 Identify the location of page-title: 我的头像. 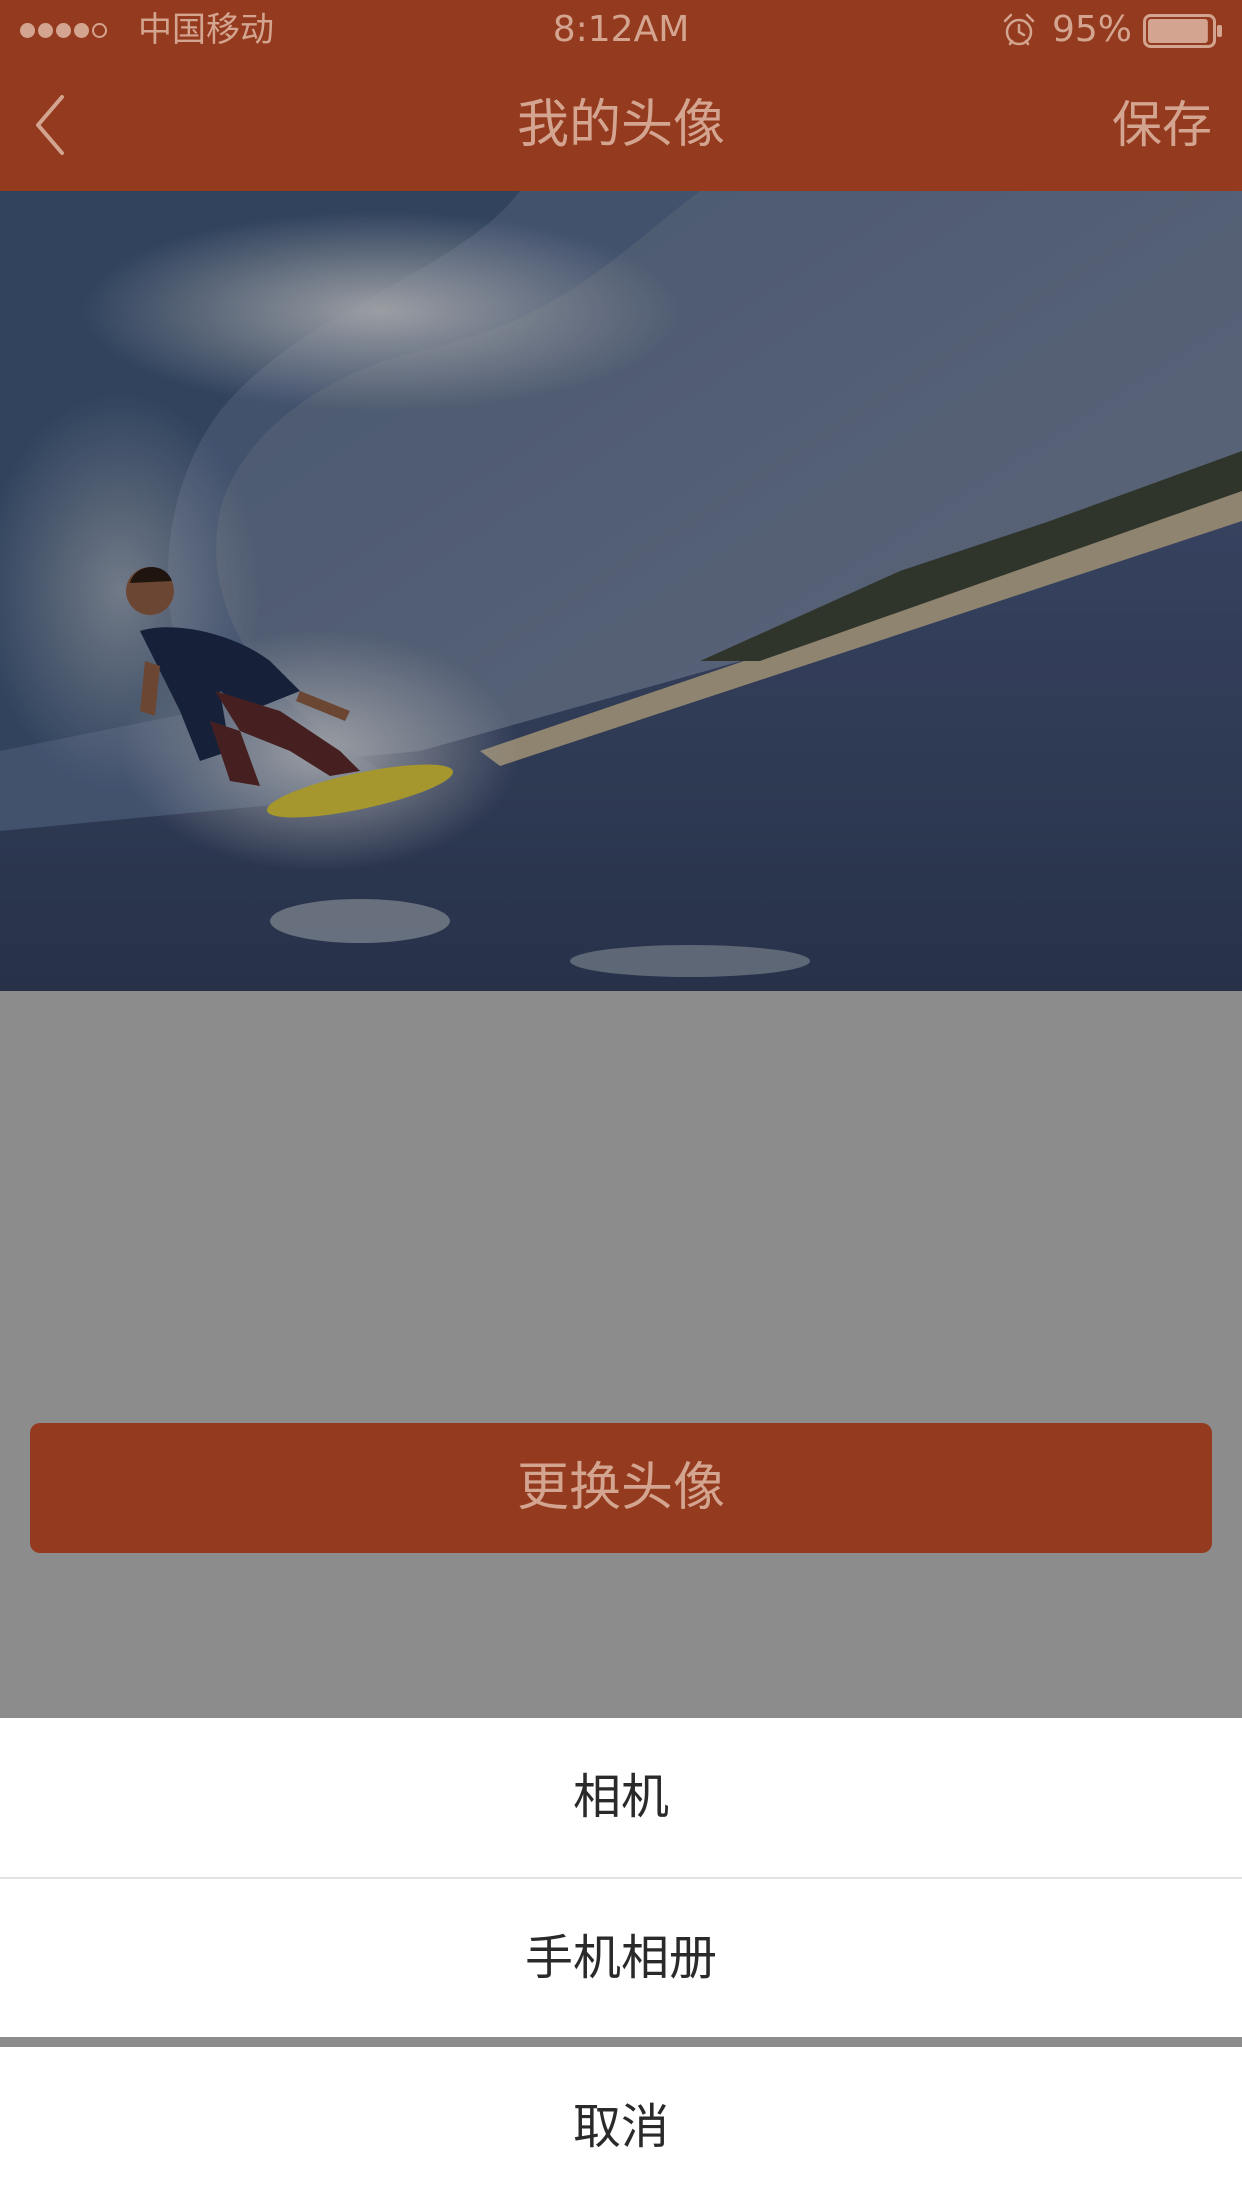
(620, 125).